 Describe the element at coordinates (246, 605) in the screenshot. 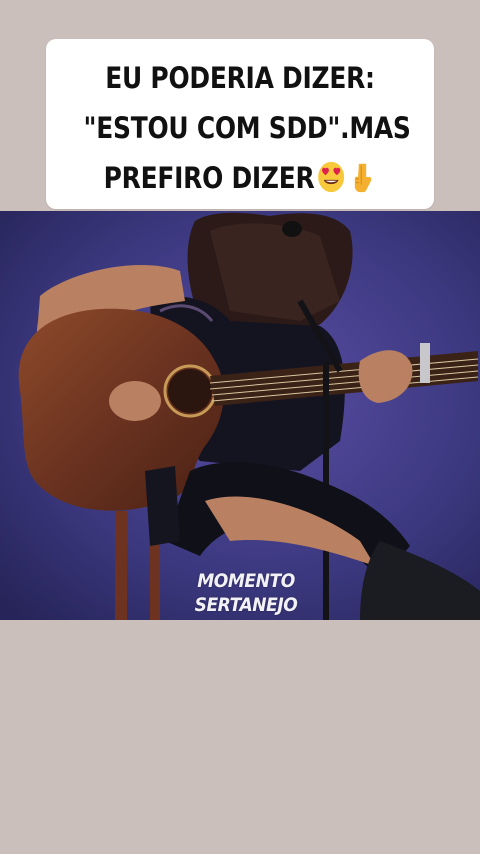

I see `watermark-line-2: SERTANEJO` at that location.